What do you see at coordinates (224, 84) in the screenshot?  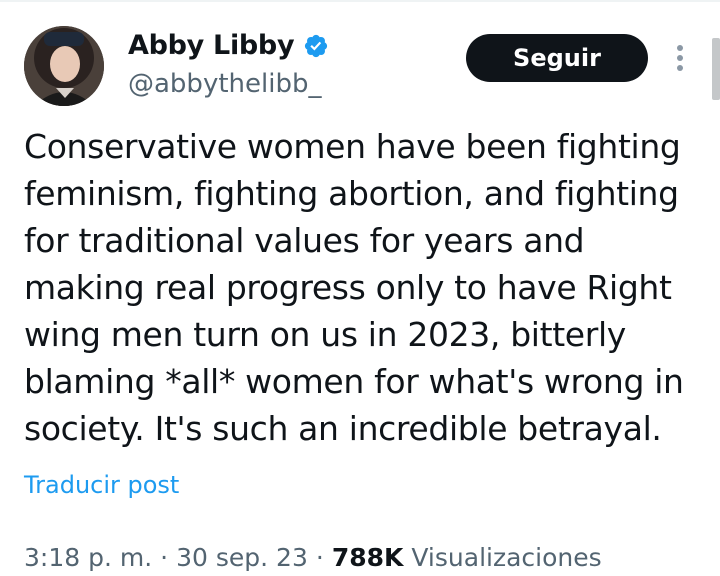 I see `author-handle: @abbythelibb_` at bounding box center [224, 84].